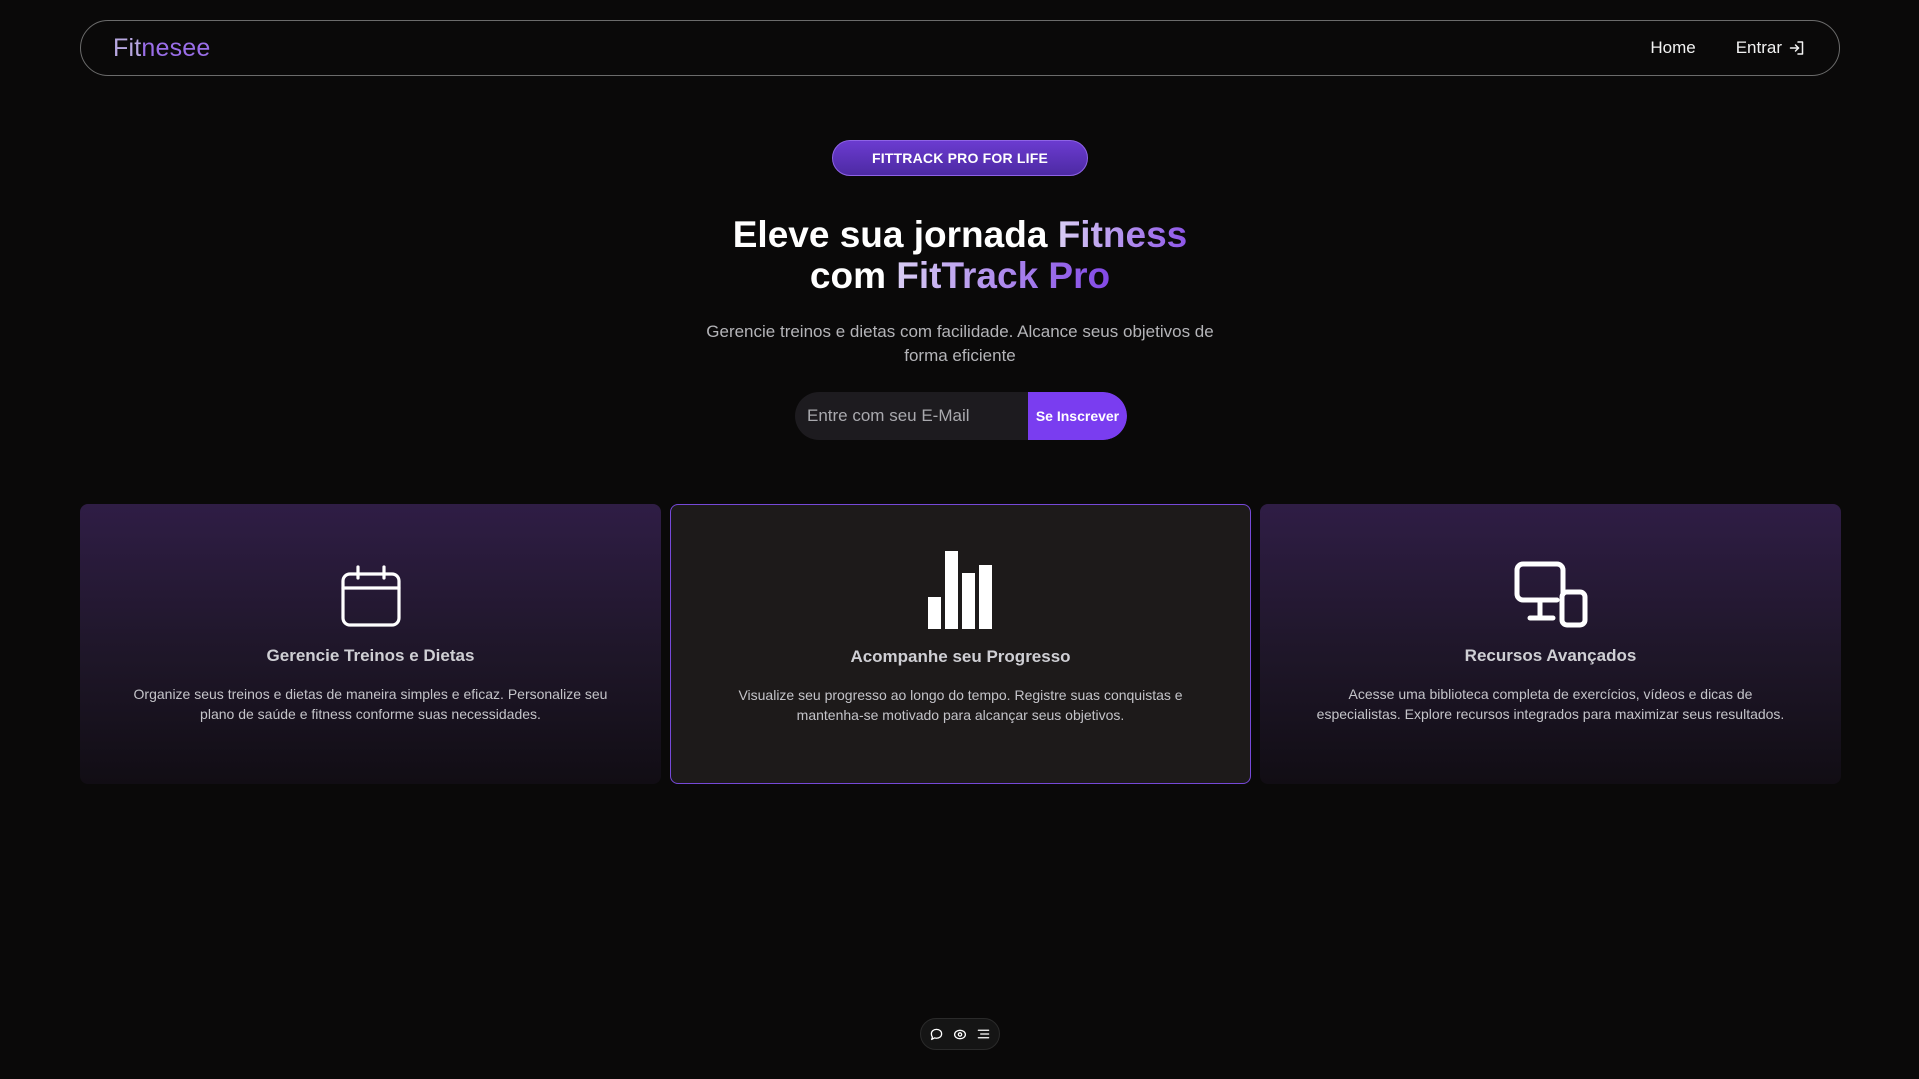 The image size is (1919, 1079). I want to click on nav-home-label: Home, so click(1673, 47).